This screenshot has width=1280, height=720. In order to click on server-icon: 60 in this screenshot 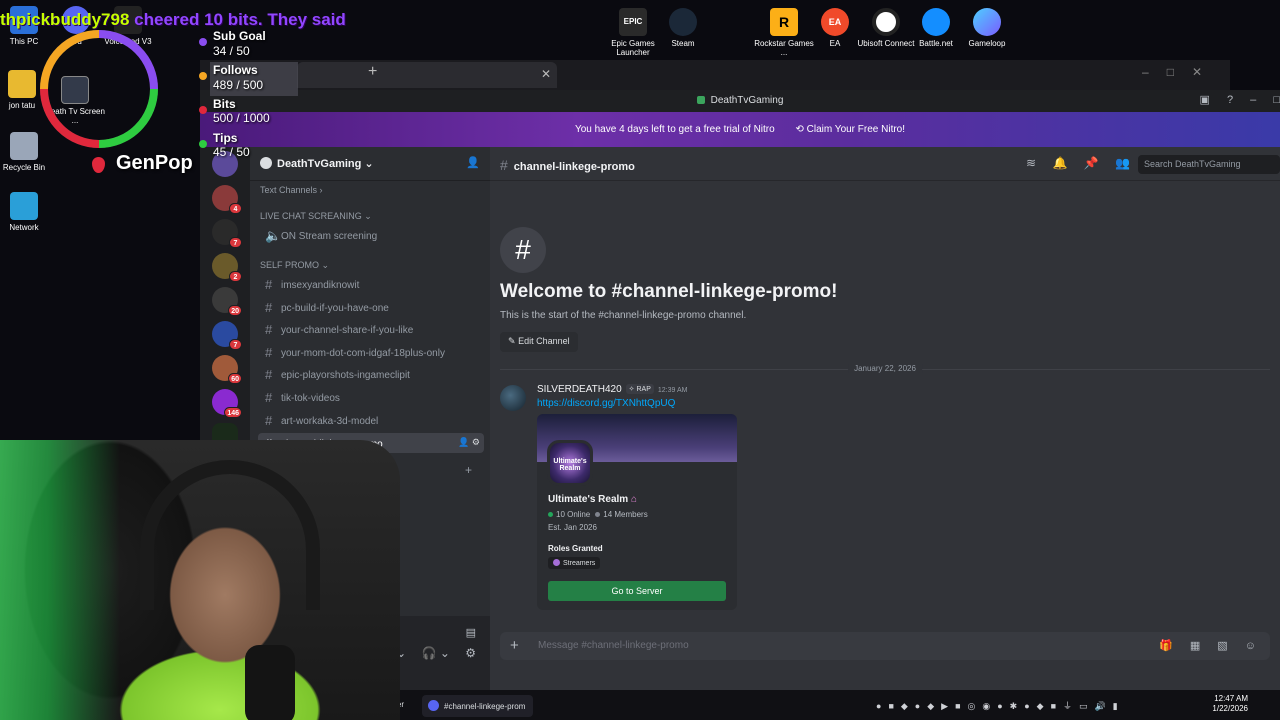, I will do `click(227, 369)`.